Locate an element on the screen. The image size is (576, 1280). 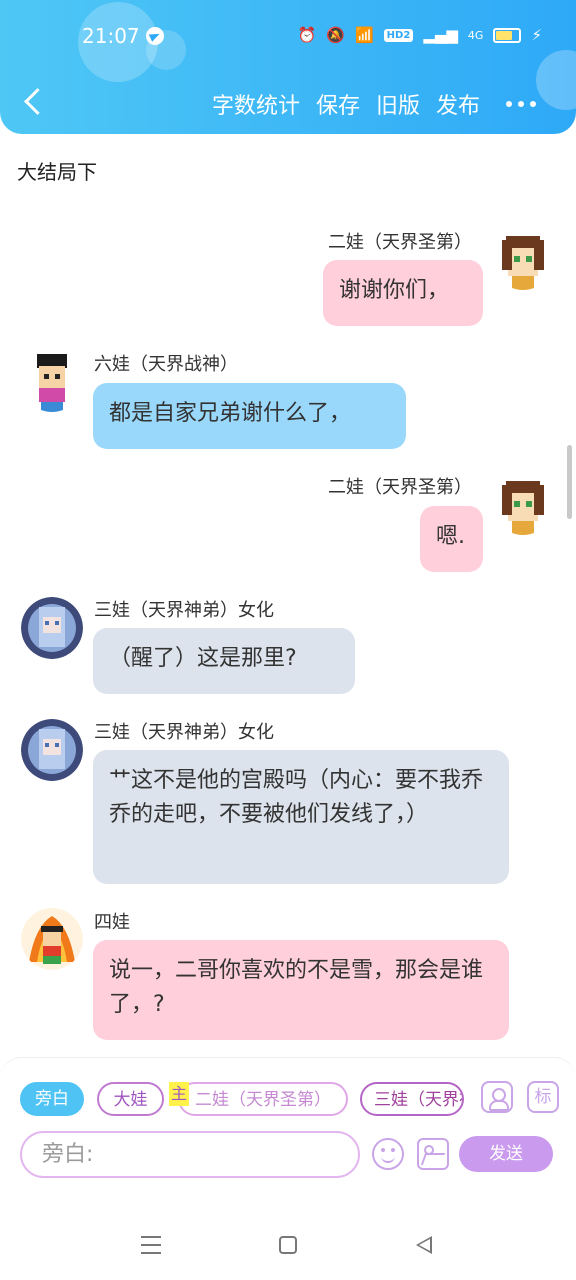
old-version-button: 旧版 is located at coordinates (398, 104).